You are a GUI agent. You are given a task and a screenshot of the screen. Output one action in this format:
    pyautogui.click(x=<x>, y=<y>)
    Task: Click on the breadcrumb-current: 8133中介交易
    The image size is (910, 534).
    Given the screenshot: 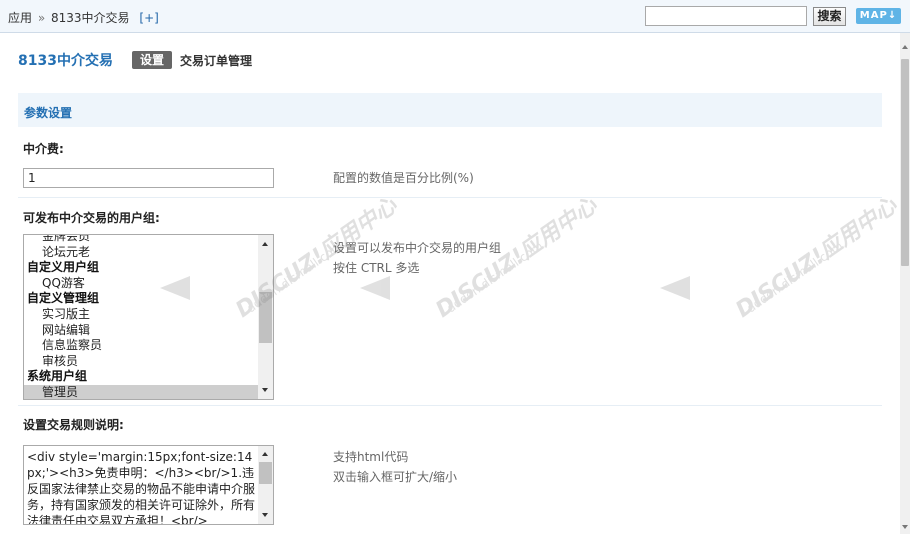 What is the action you would take?
    pyautogui.click(x=90, y=18)
    